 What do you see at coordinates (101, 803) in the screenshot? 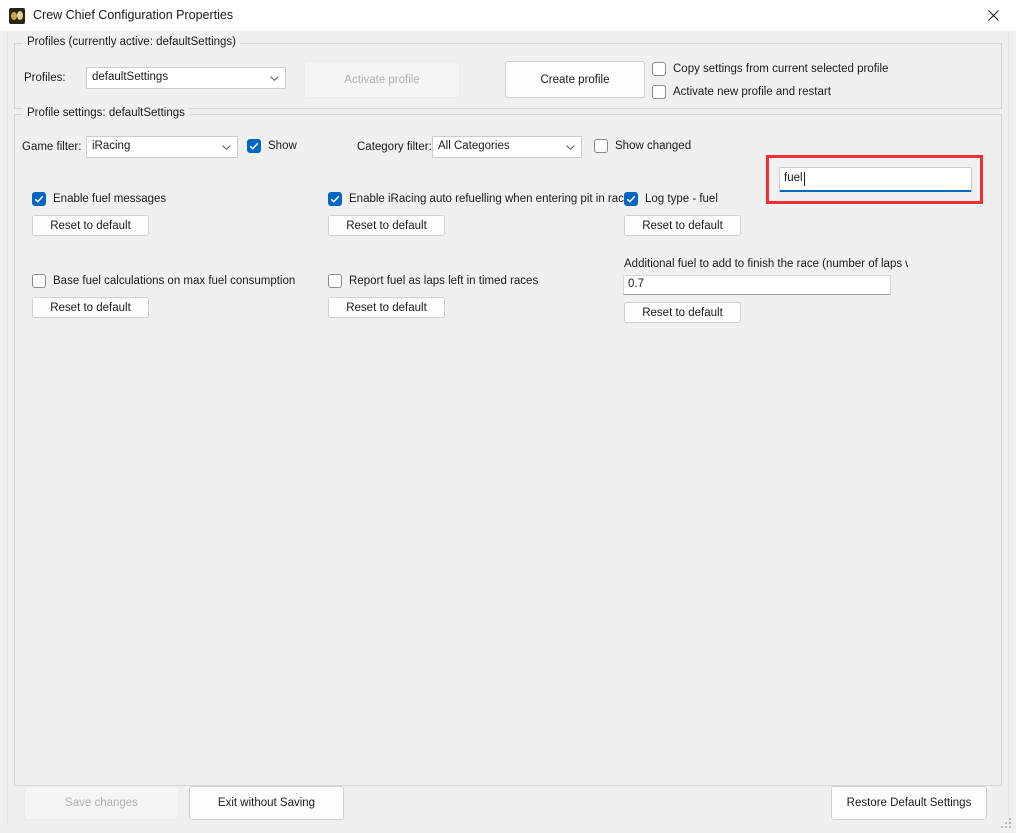
I see `save-changes-button: Save changes` at bounding box center [101, 803].